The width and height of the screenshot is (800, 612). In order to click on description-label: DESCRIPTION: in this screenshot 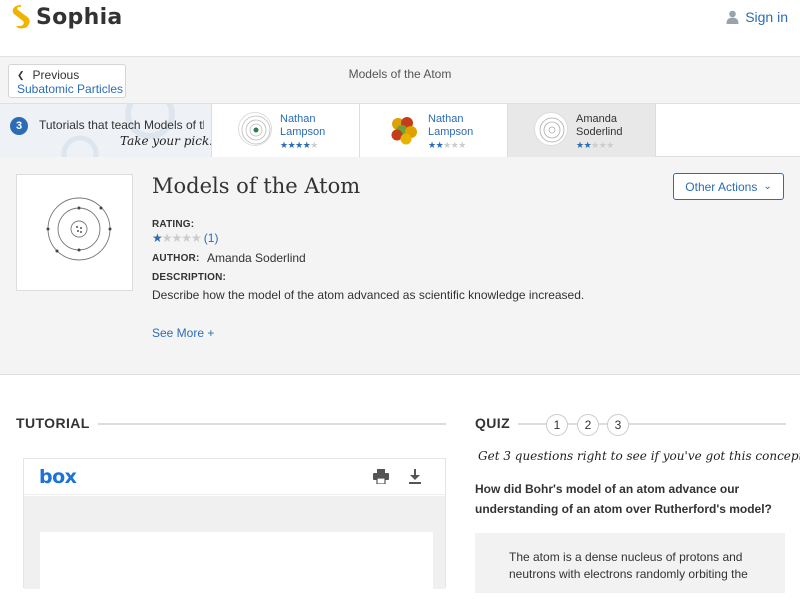, I will do `click(189, 277)`.